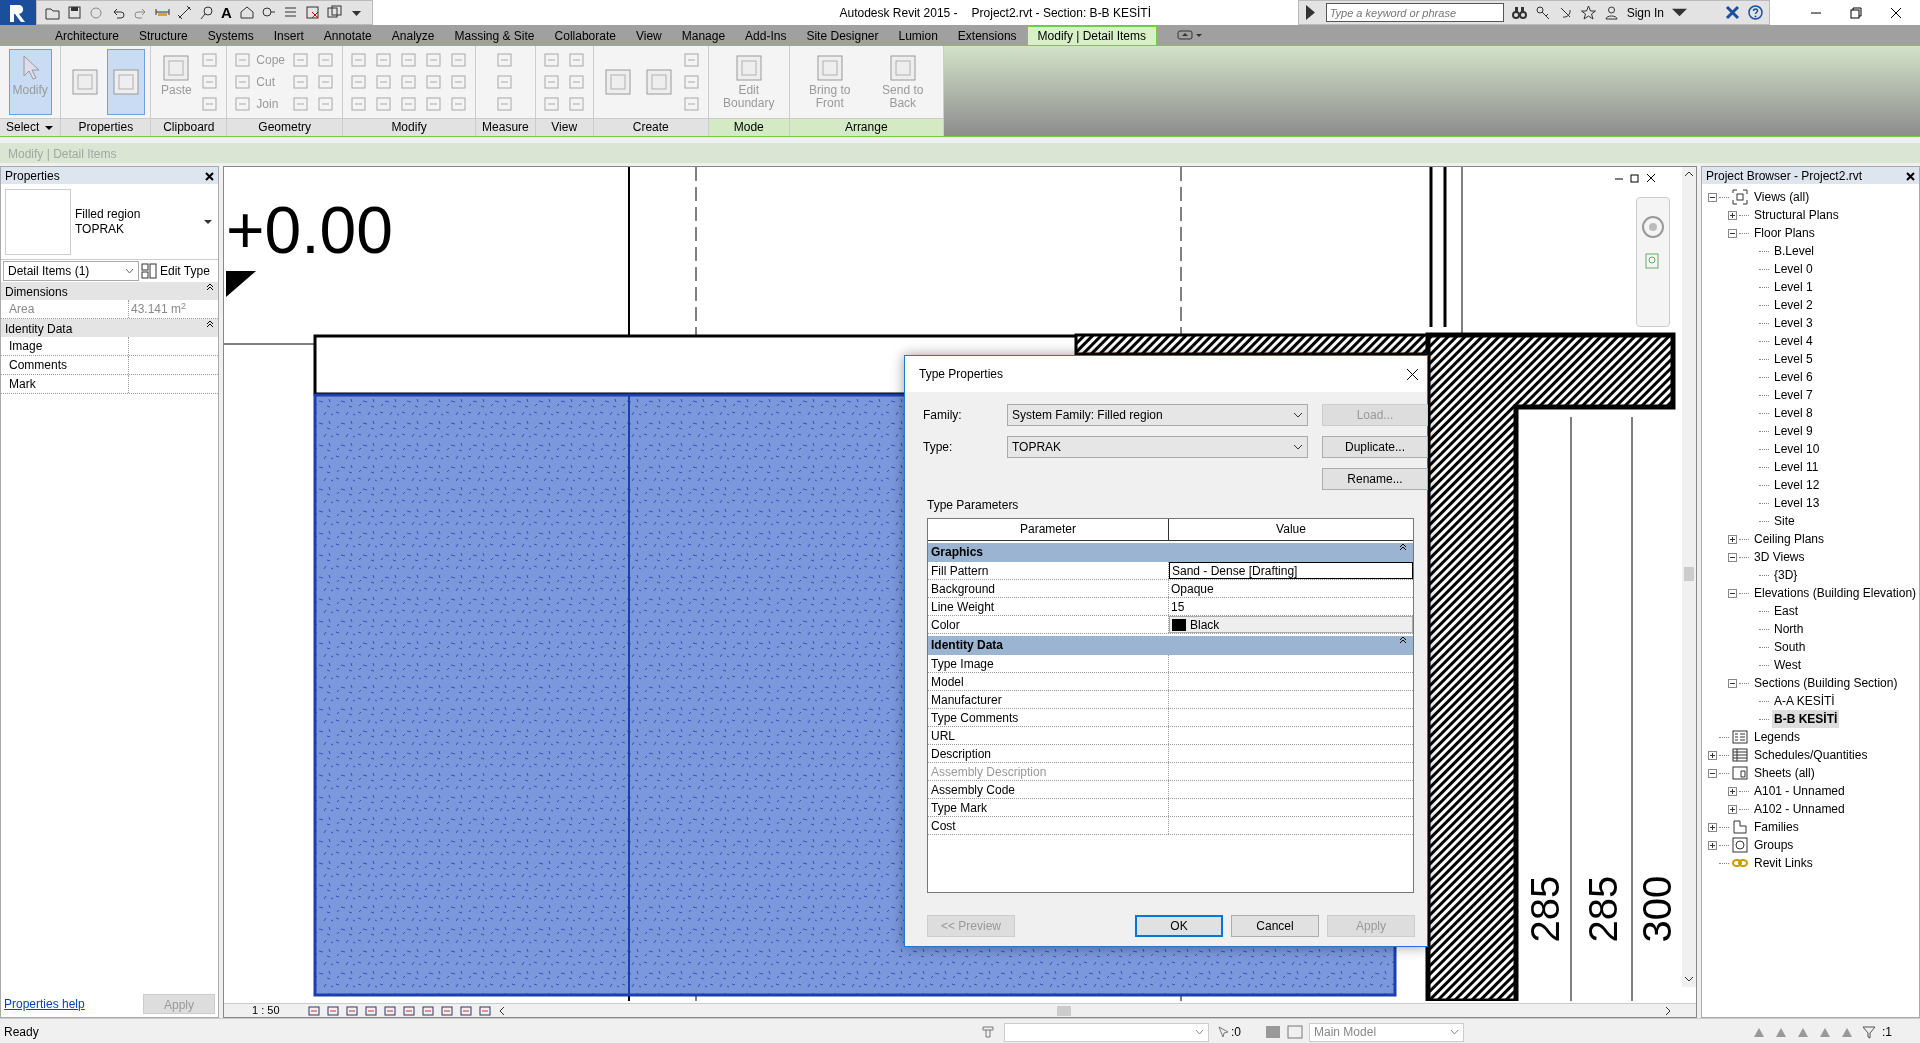  What do you see at coordinates (175, 271) in the screenshot?
I see `edit-type-button: Edit Type` at bounding box center [175, 271].